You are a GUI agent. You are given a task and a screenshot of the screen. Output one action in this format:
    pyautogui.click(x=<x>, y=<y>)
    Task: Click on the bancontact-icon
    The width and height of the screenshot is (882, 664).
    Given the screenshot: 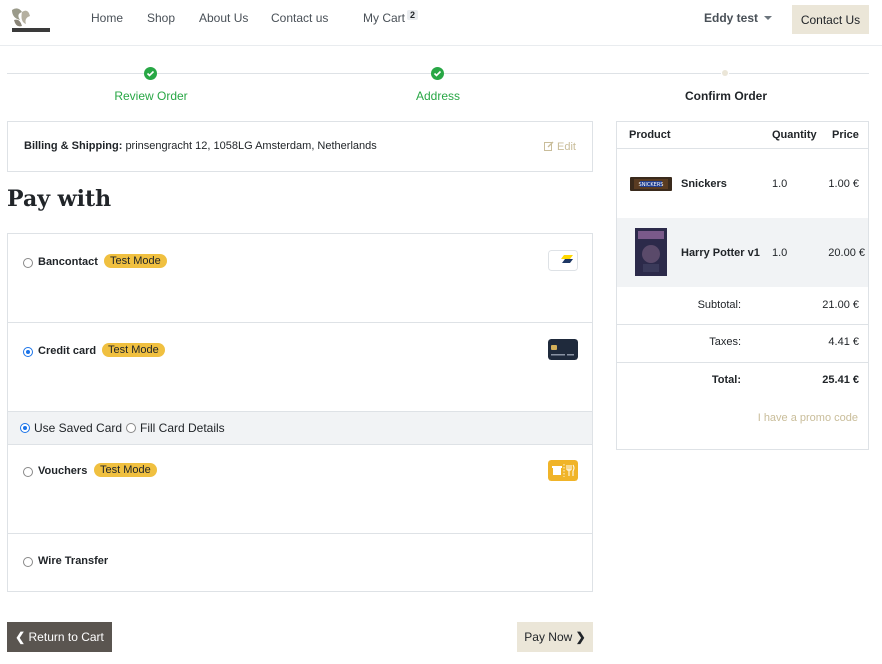 What is the action you would take?
    pyautogui.click(x=563, y=260)
    